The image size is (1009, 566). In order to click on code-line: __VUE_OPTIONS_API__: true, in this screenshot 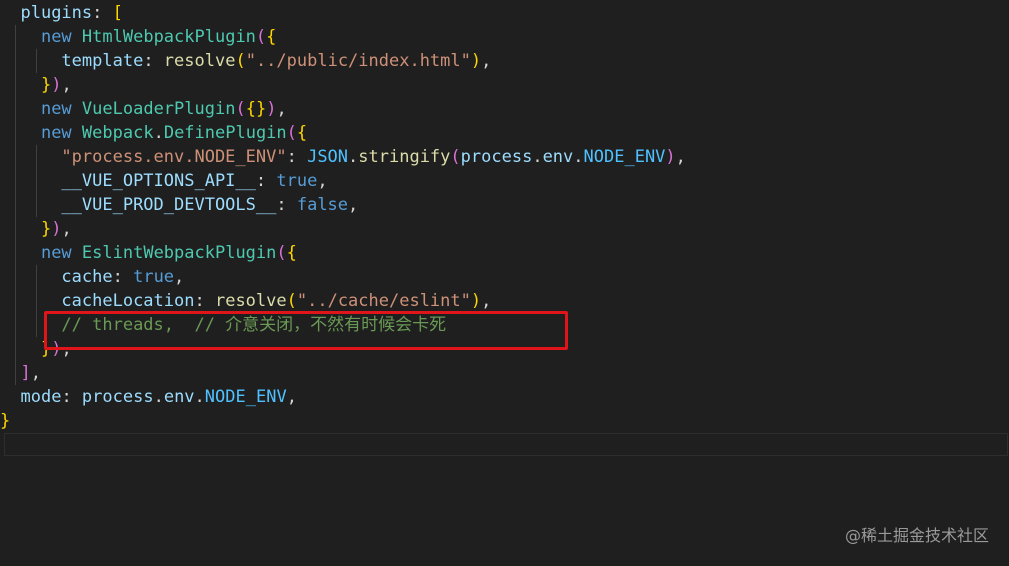, I will do `click(163, 181)`.